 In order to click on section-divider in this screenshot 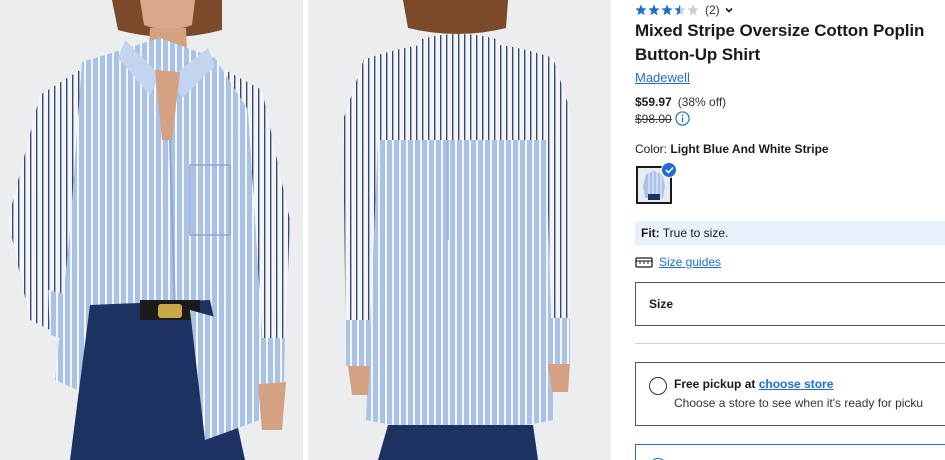, I will do `click(790, 343)`.